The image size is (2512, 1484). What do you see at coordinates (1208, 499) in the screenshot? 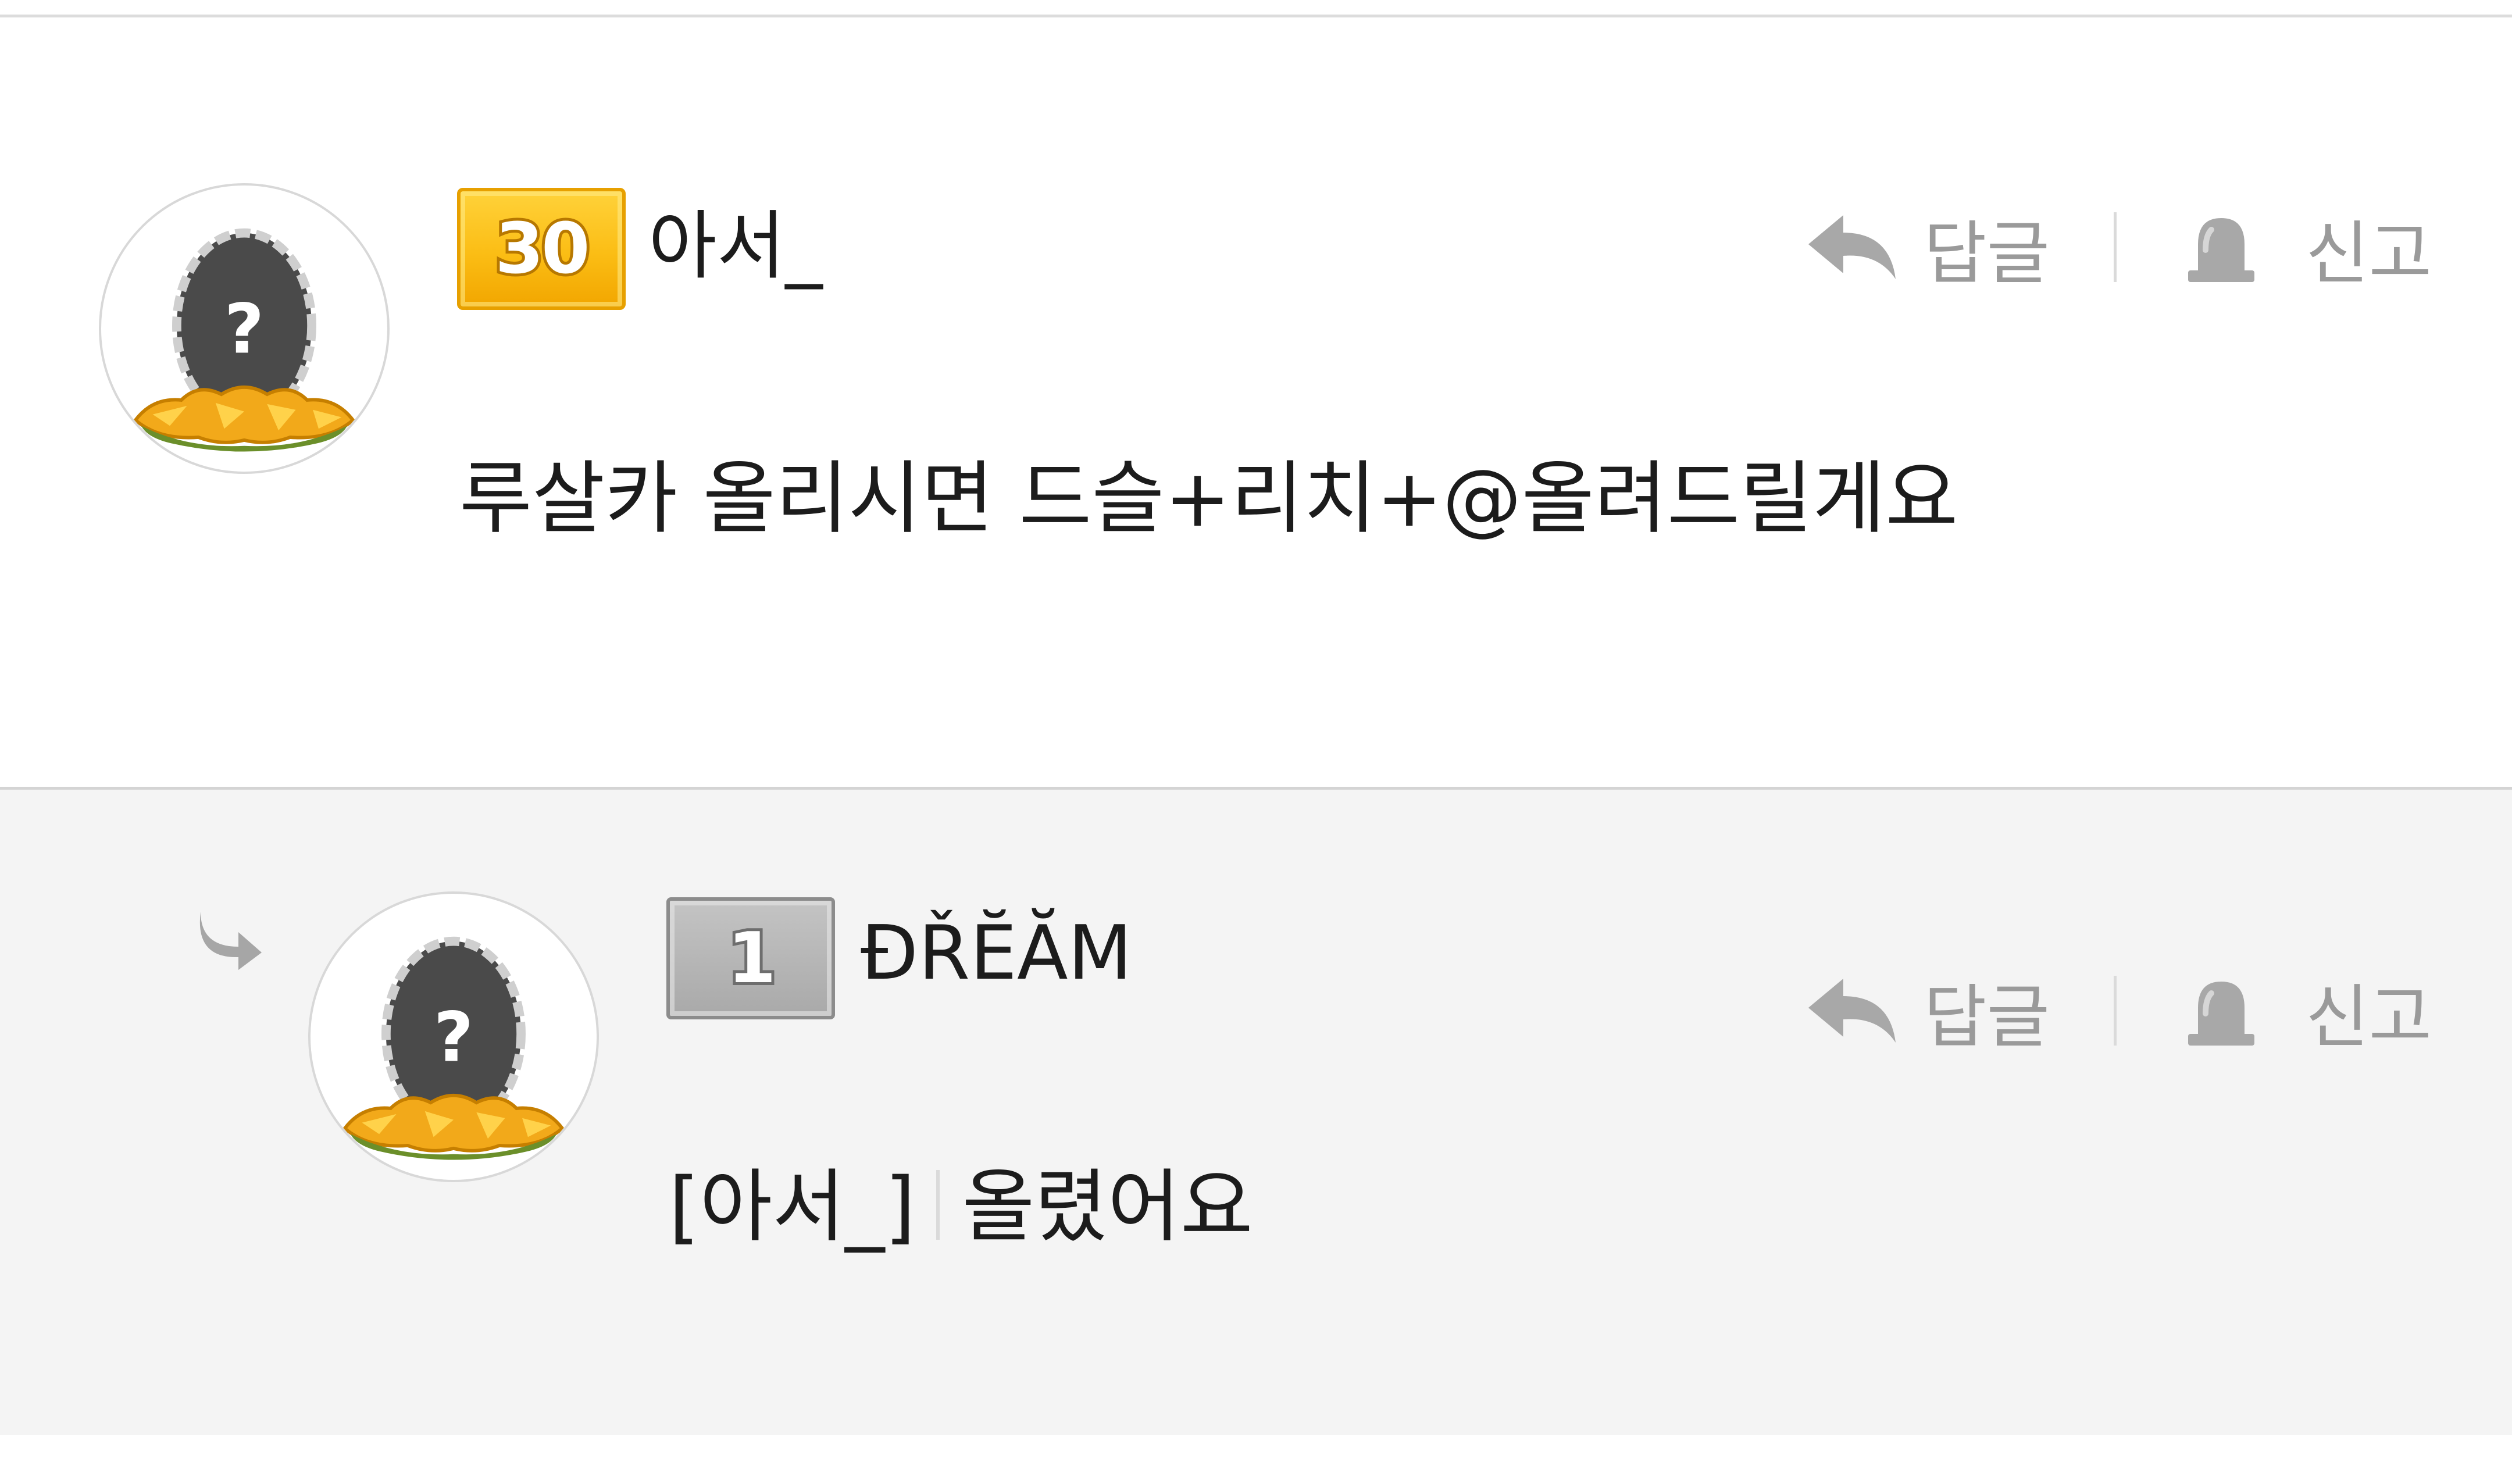
I see `comment-text: 루살카 올리시면 드슬+리치+@올려드릴게요` at bounding box center [1208, 499].